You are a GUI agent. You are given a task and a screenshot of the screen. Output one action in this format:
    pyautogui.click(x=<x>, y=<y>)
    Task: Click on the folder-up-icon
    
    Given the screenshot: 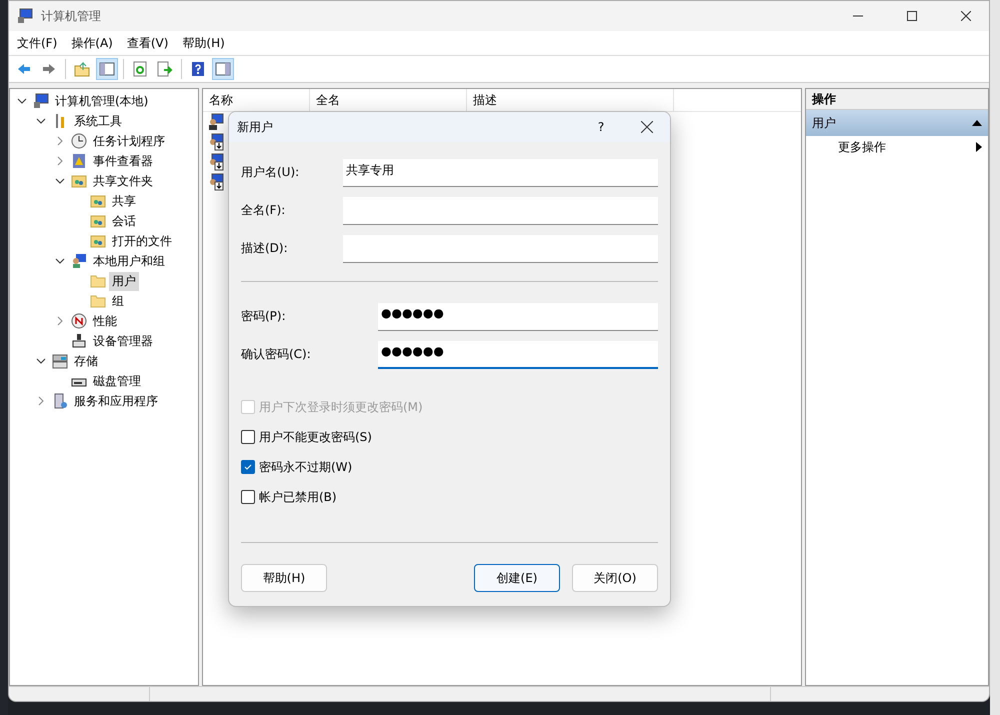 What is the action you would take?
    pyautogui.click(x=82, y=69)
    